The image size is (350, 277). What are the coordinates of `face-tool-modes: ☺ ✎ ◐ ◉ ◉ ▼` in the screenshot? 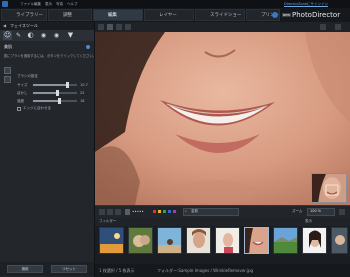 It's located at (47, 35).